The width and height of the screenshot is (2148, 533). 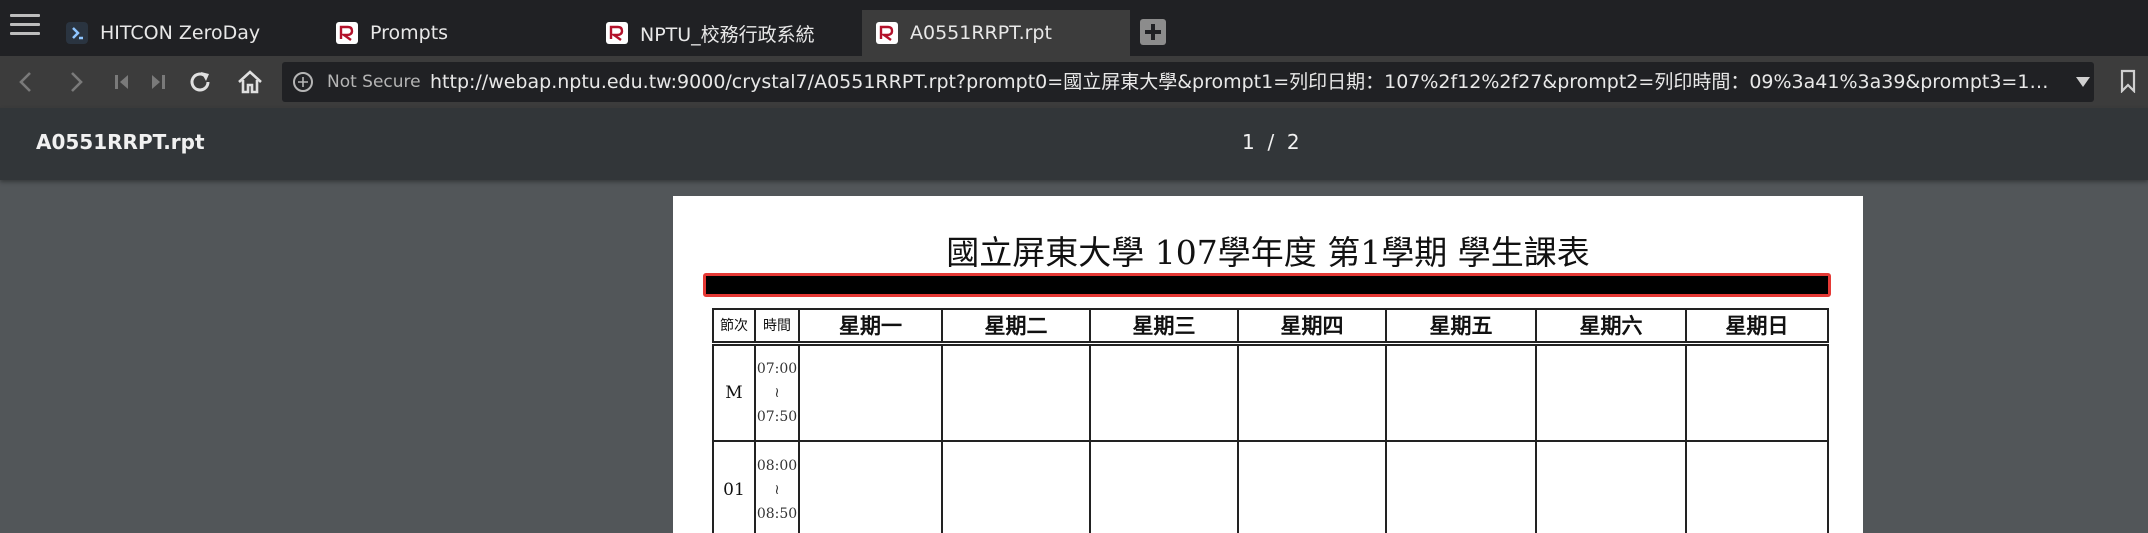 What do you see at coordinates (250, 82) in the screenshot?
I see `home-icon` at bounding box center [250, 82].